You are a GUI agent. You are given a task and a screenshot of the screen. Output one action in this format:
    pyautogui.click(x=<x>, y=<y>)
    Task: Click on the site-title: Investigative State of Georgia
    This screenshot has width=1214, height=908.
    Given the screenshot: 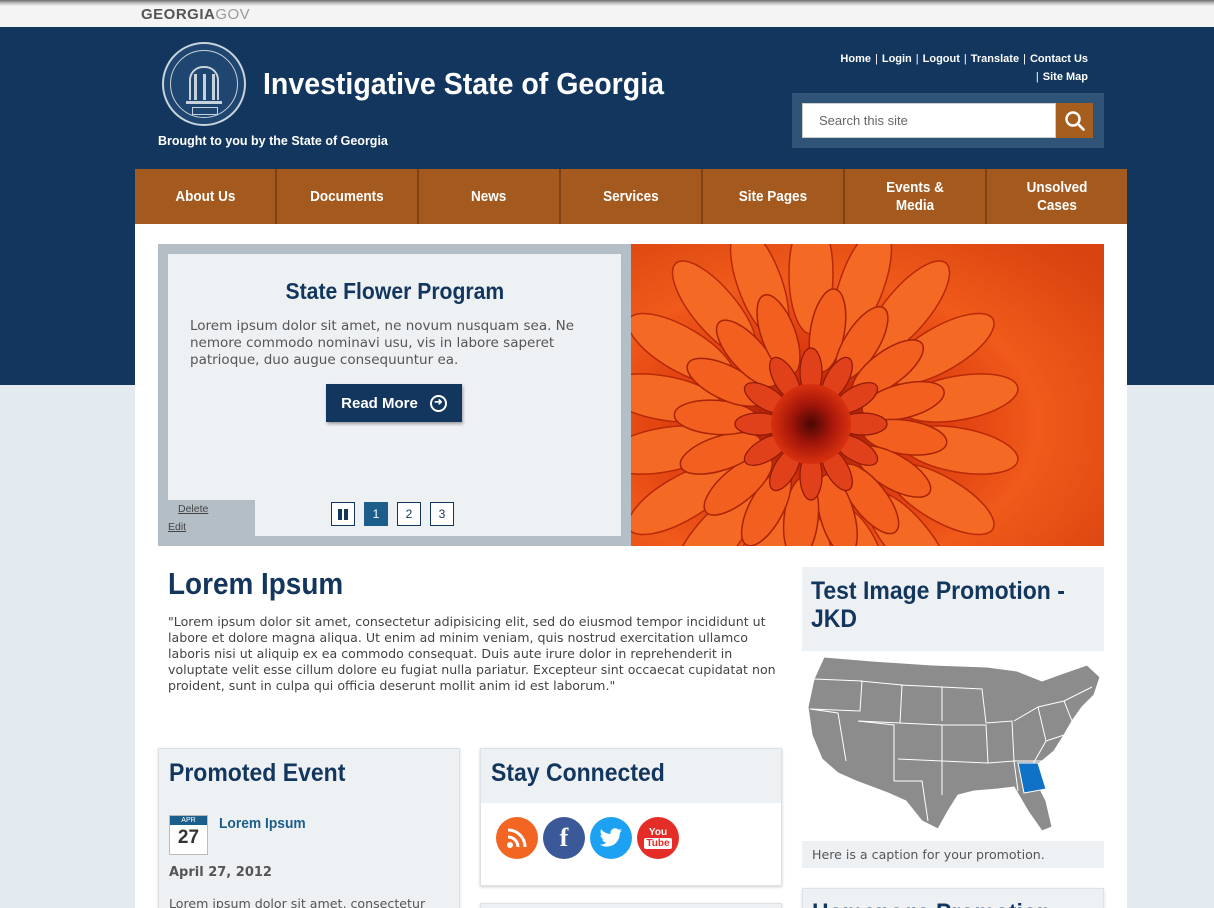 What is the action you would take?
    pyautogui.click(x=463, y=84)
    